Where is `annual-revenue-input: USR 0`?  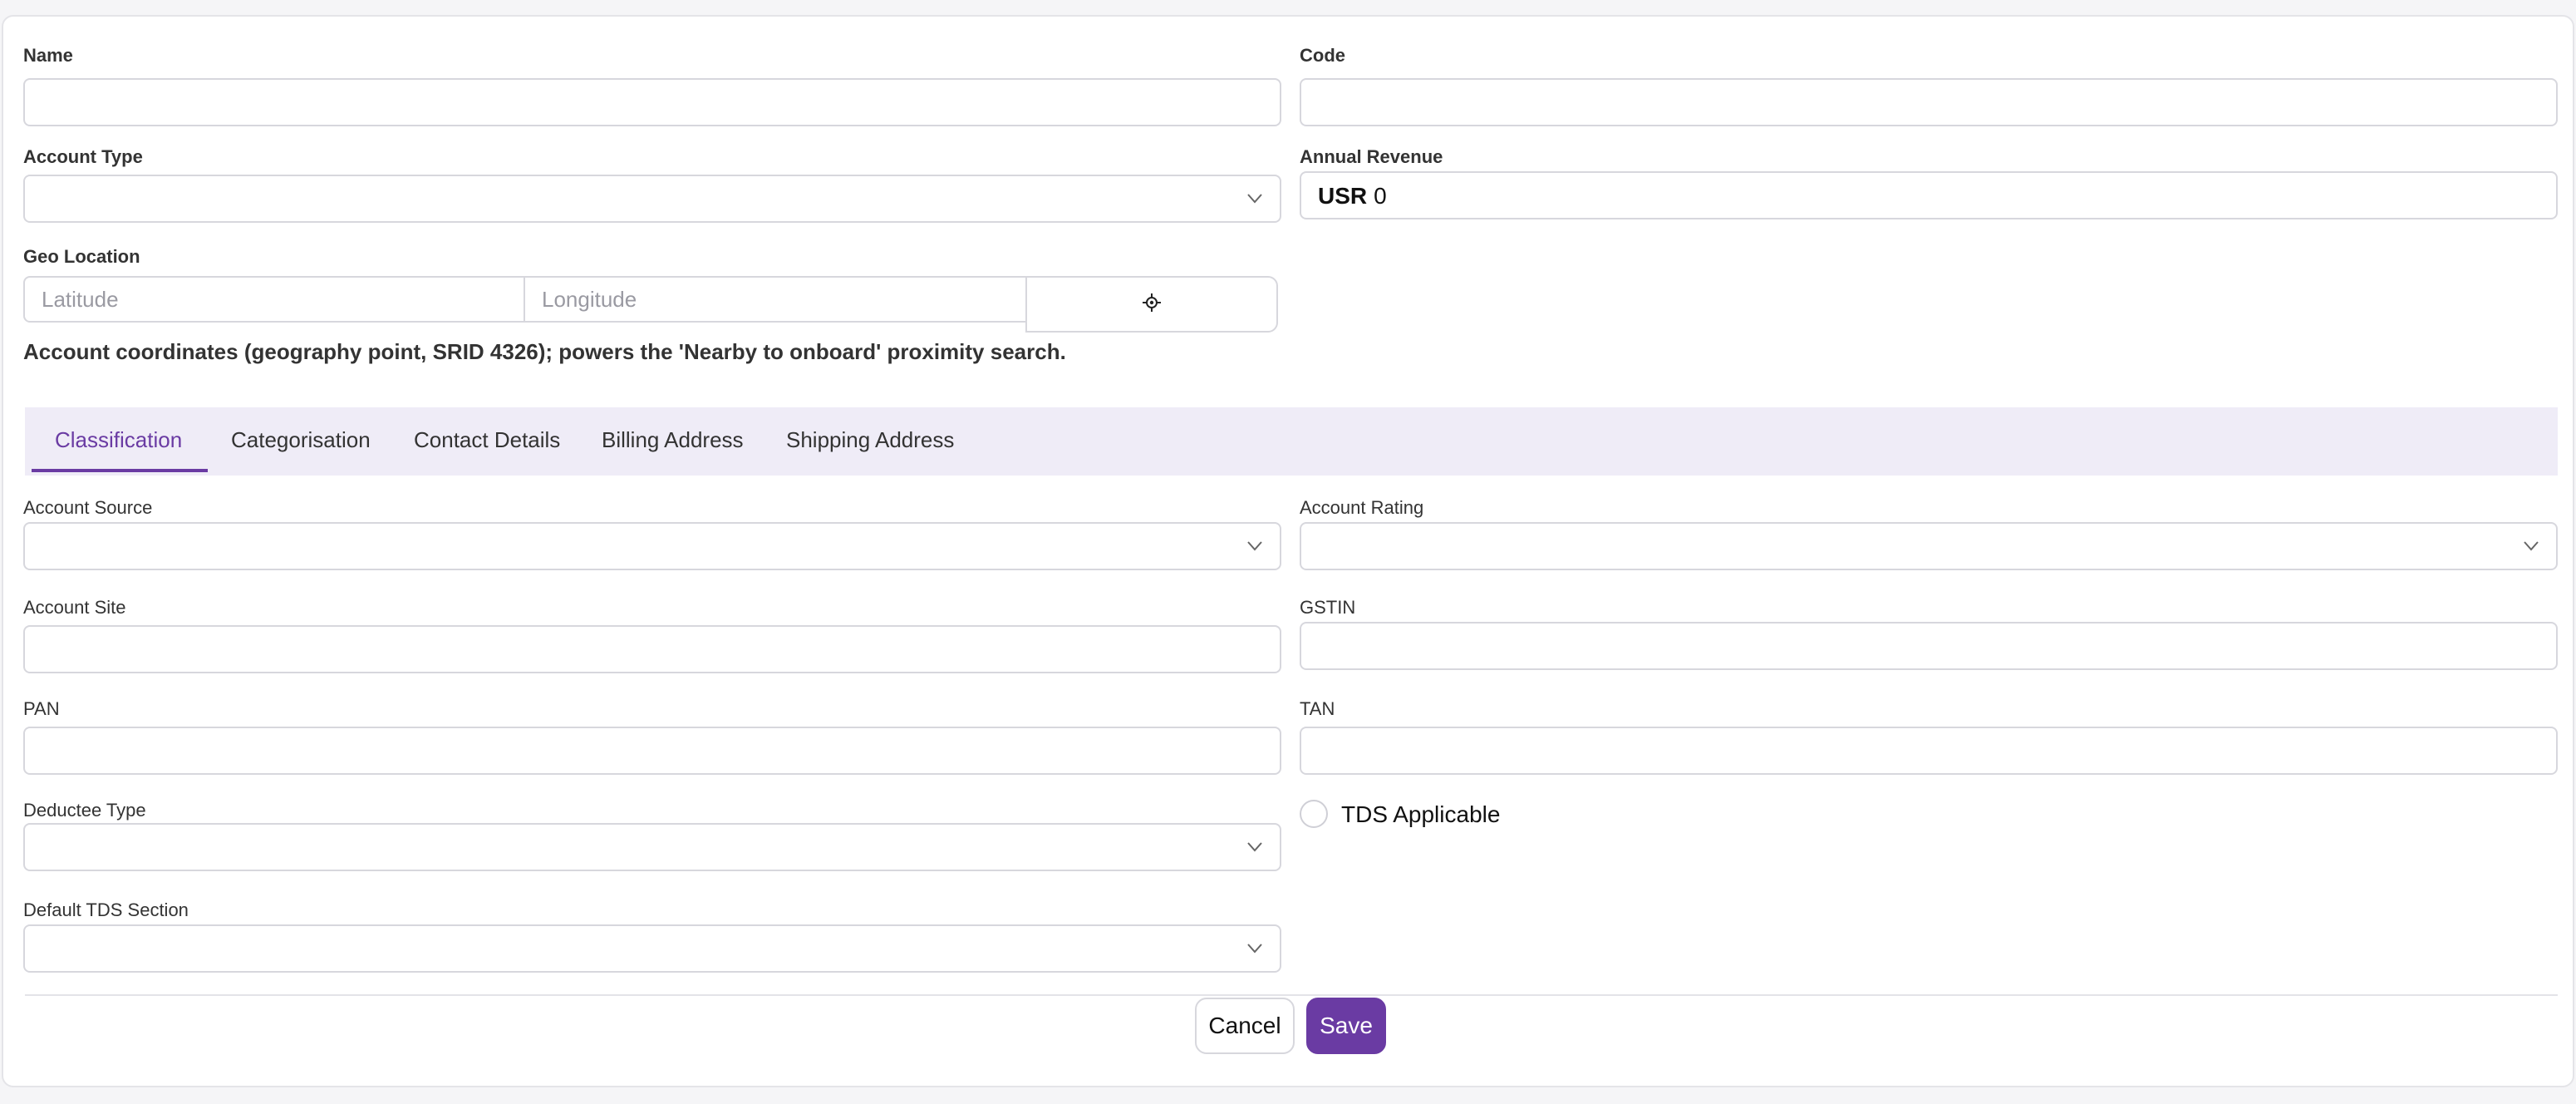
annual-revenue-input: USR 0 is located at coordinates (1929, 195).